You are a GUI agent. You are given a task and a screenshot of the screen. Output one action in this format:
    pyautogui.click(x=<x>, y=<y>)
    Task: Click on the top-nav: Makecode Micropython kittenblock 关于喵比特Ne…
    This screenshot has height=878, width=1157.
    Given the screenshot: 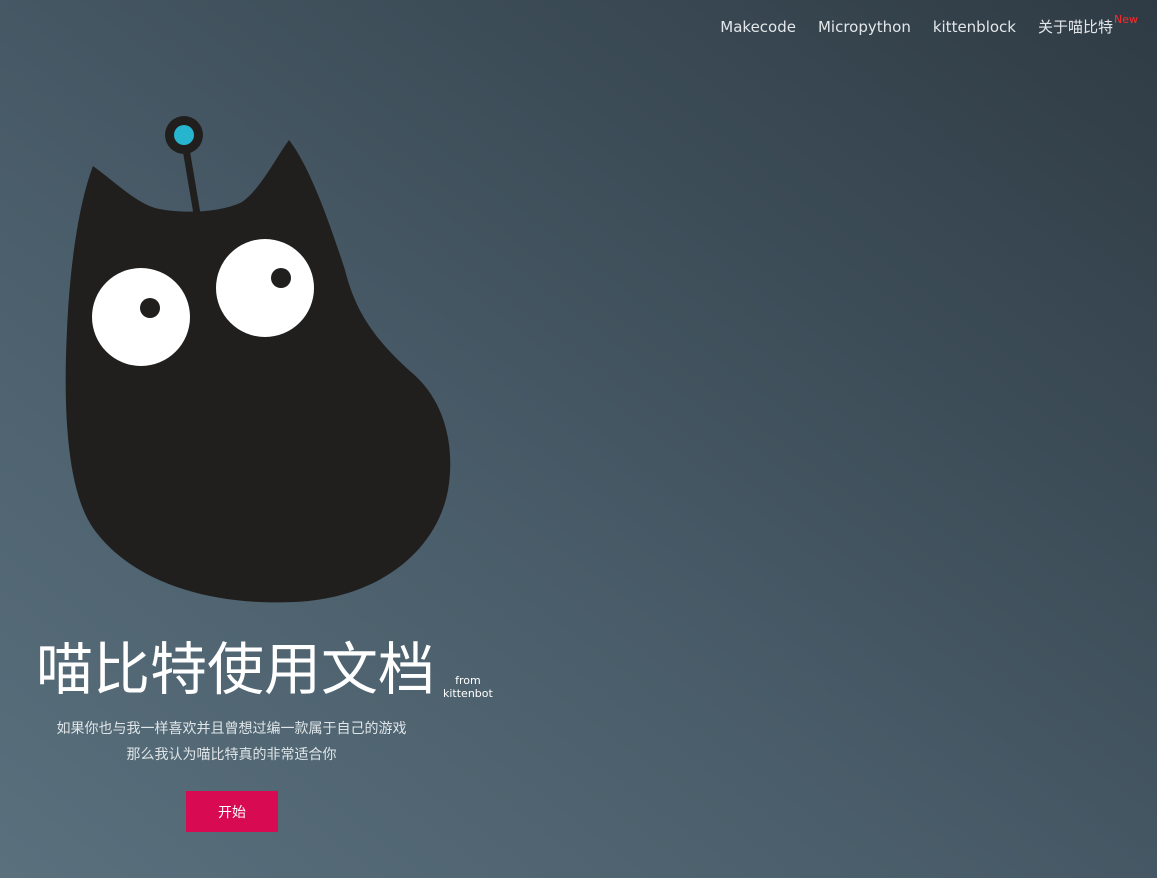 What is the action you would take?
    pyautogui.click(x=918, y=26)
    